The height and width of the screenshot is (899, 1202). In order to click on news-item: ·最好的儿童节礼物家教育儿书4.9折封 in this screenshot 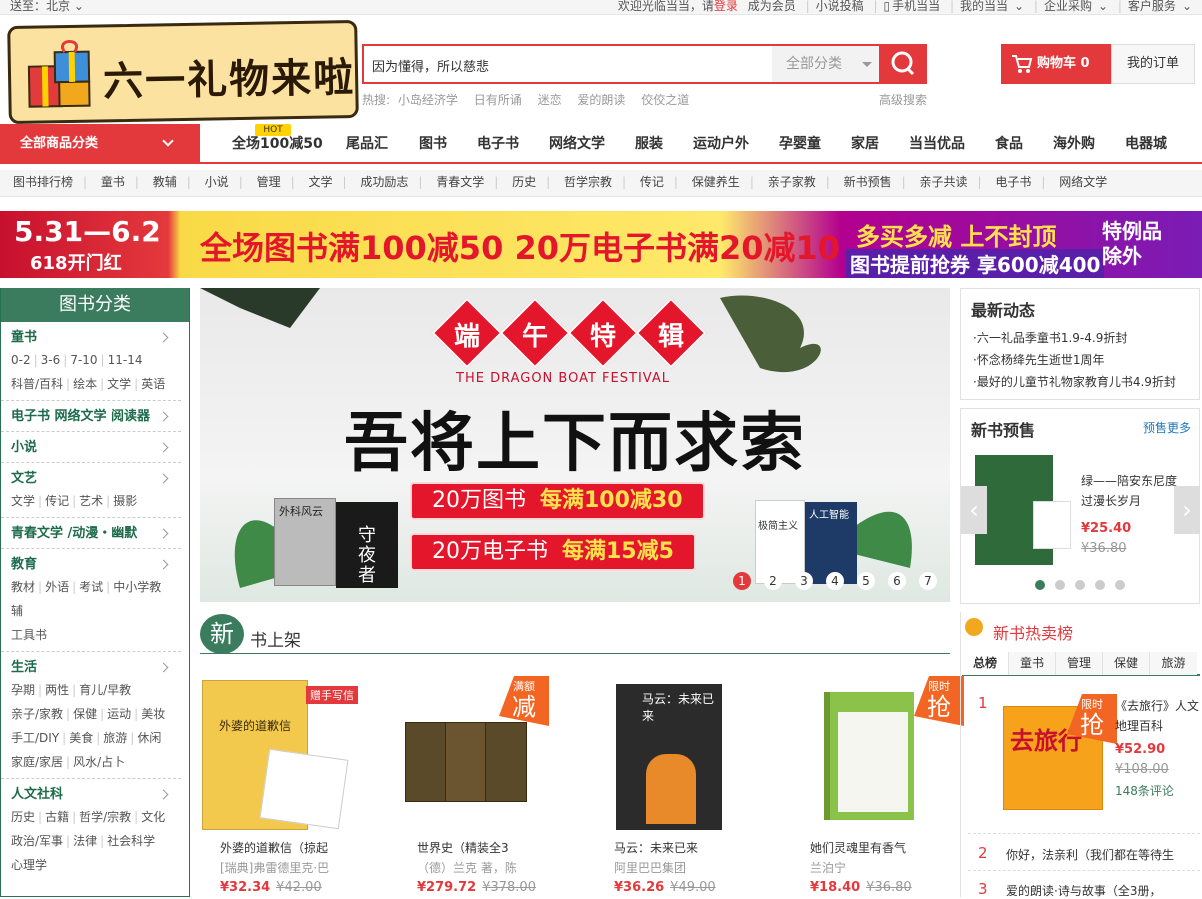, I will do `click(1081, 382)`.